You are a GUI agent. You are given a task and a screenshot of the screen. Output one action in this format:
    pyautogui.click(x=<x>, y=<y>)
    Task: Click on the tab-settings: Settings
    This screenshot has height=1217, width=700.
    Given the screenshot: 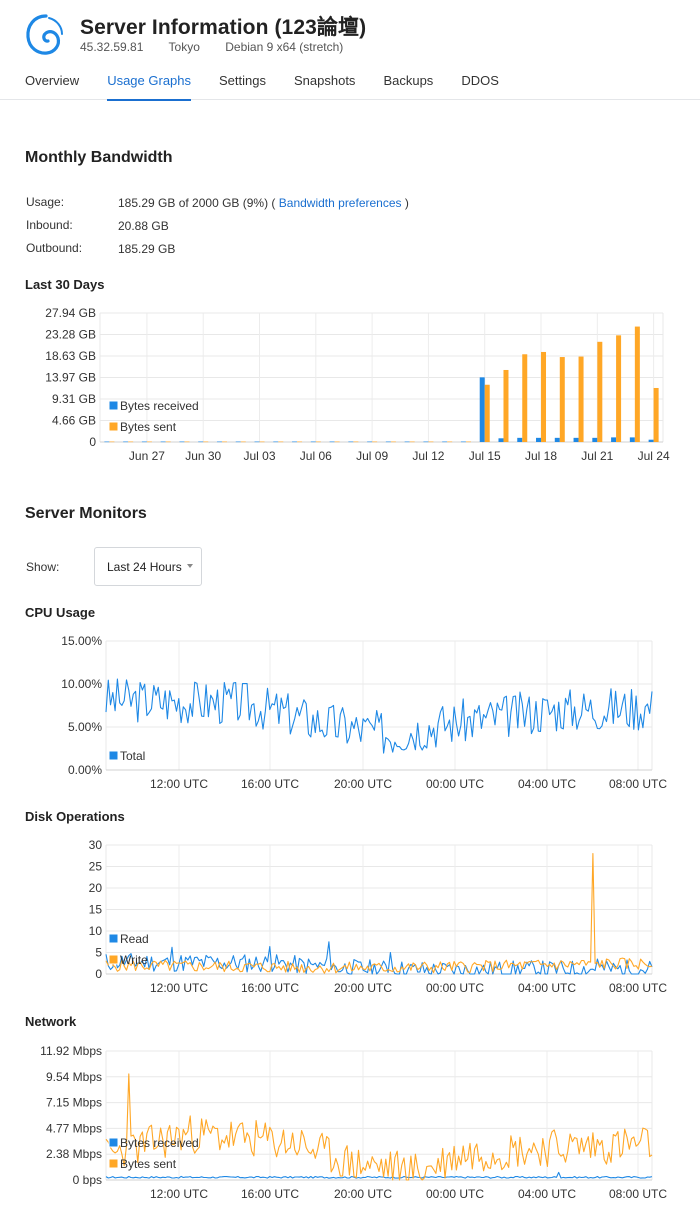 What is the action you would take?
    pyautogui.click(x=242, y=87)
    